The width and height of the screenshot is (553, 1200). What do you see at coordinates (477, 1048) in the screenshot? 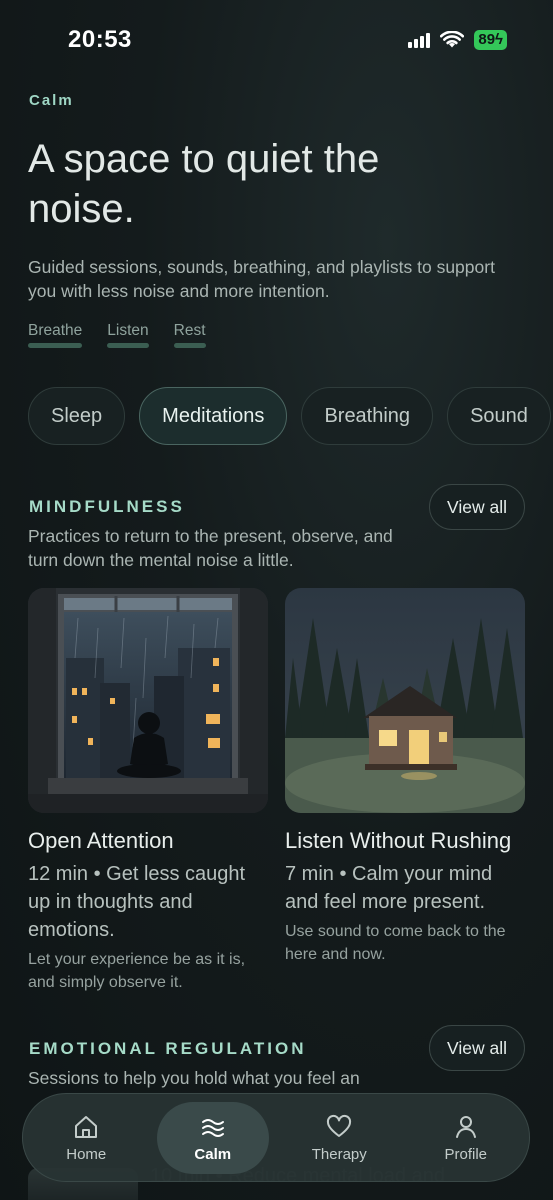
I see `view-all-emotional-regulation-button: View all` at bounding box center [477, 1048].